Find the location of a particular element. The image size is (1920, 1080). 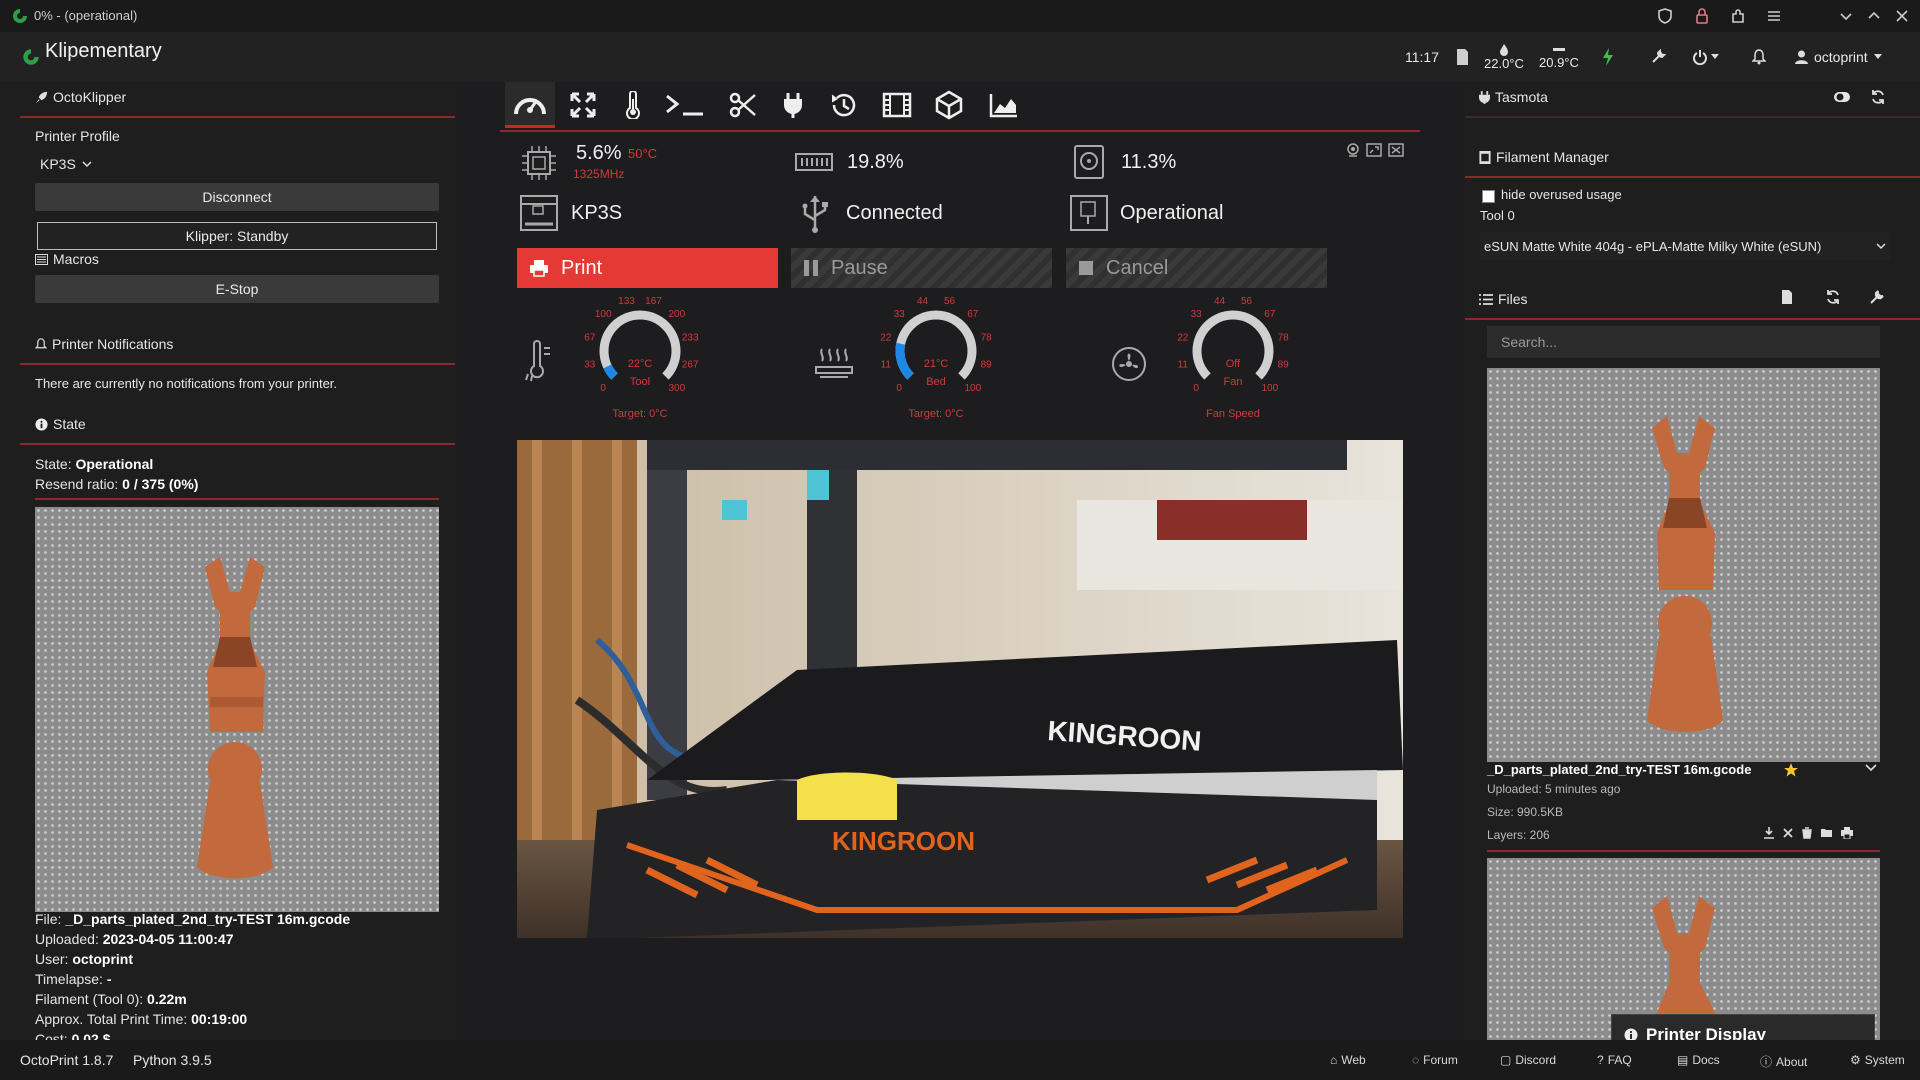

printer-profile-select: KP3S is located at coordinates (66, 164).